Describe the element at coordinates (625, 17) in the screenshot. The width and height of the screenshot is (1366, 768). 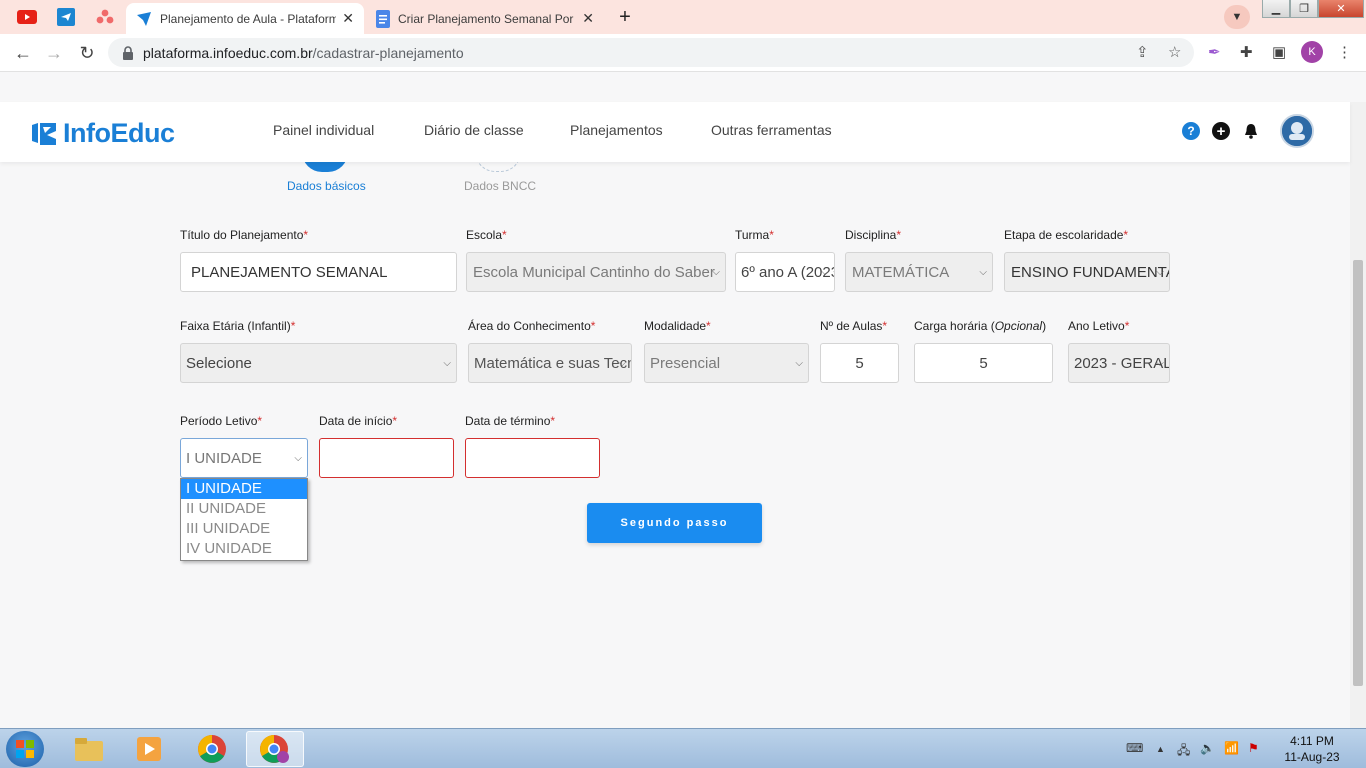
I see `new-tab-button: +` at that location.